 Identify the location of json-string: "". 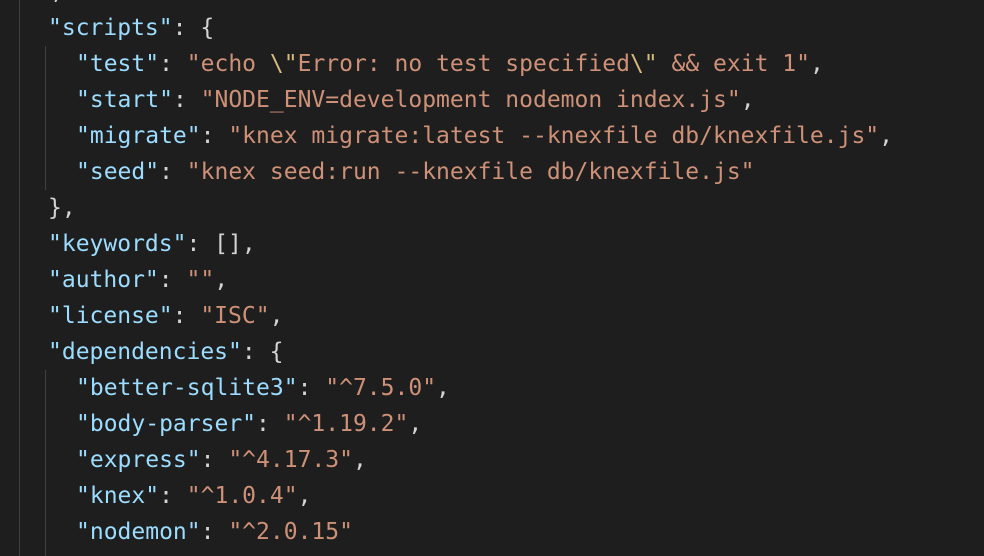
(200, 280).